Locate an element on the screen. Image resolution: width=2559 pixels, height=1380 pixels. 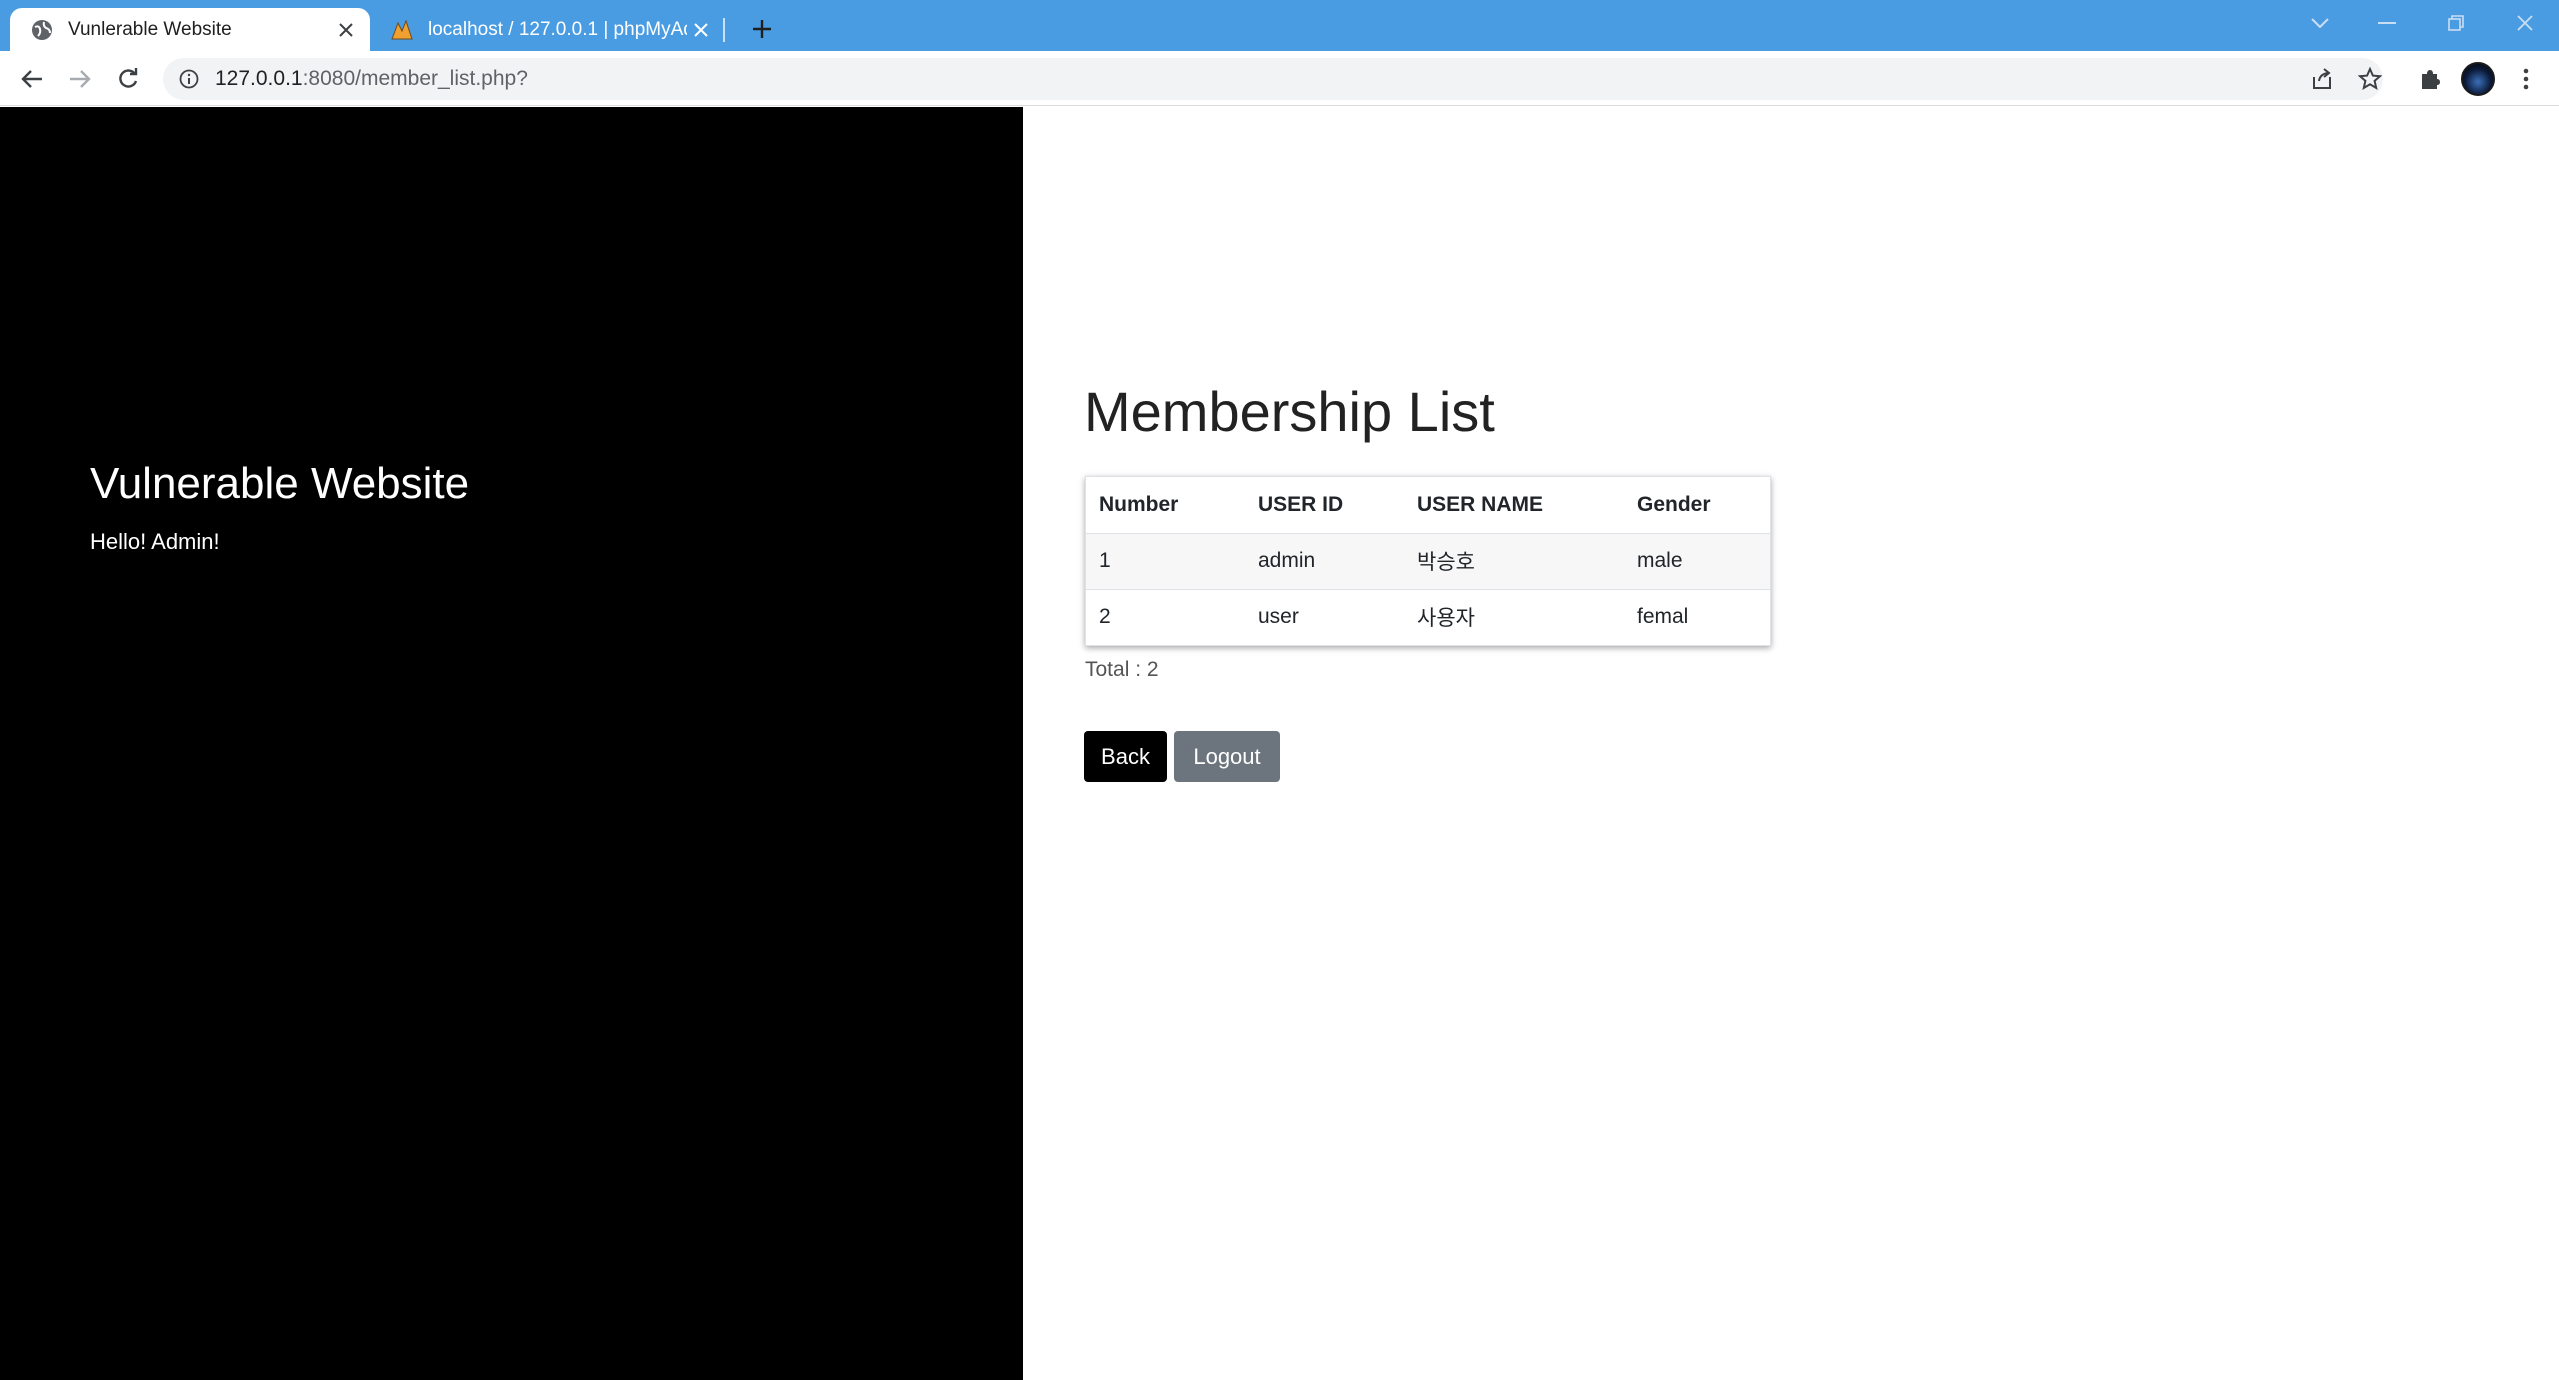
column-header-number: Number is located at coordinates (1165, 505).